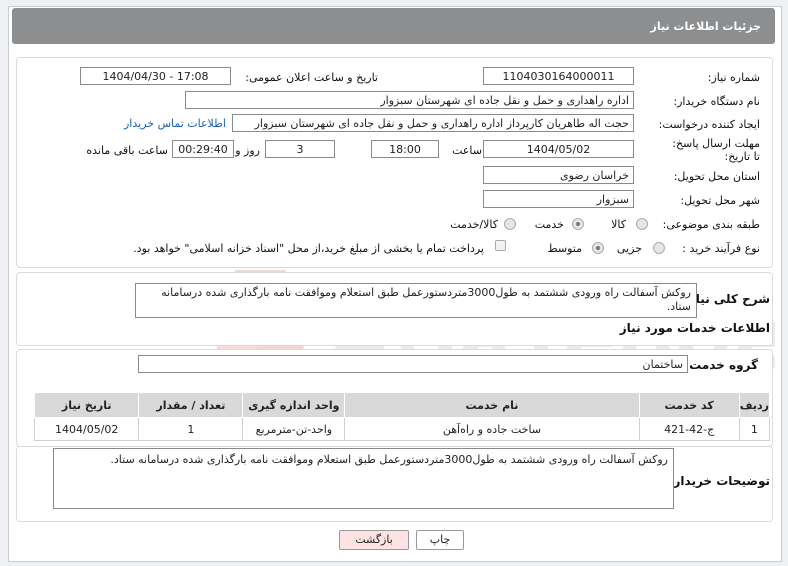 The width and height of the screenshot is (788, 566). Describe the element at coordinates (467, 150) in the screenshot. I see `deadline-time-label: ساعت` at that location.